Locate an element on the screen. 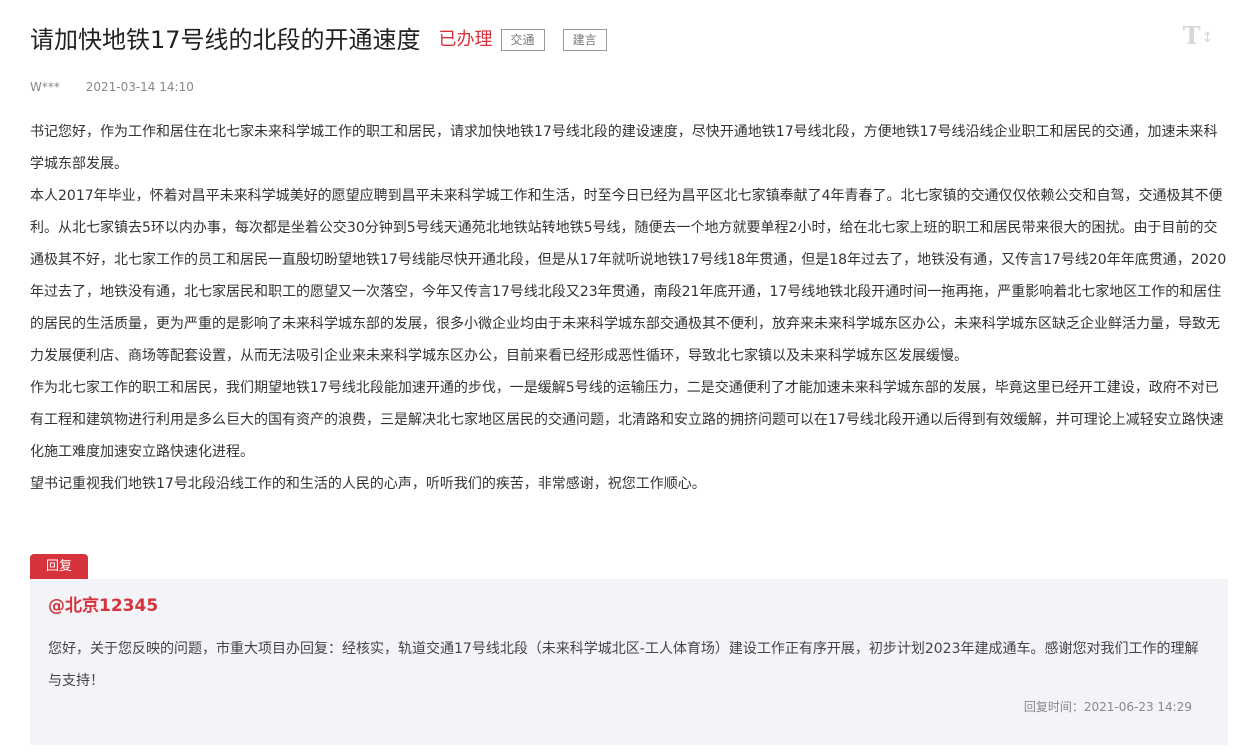 The height and width of the screenshot is (754, 1234). title-row: 请加快地铁17号线的北段的开通速度 已办理 交通 建言 is located at coordinates (318, 40).